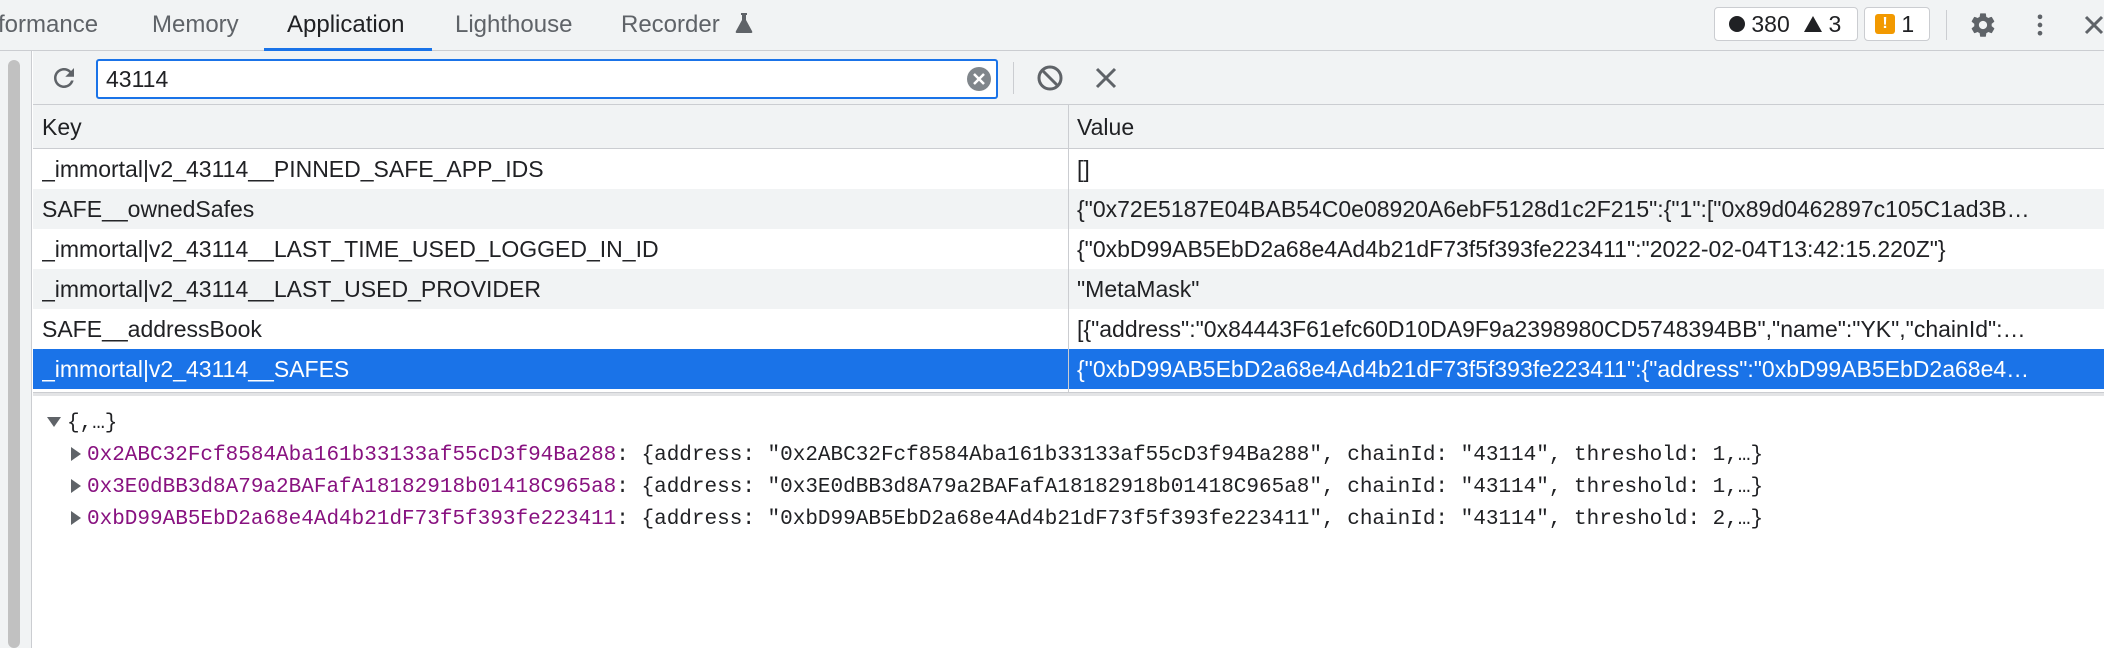 Image resolution: width=2104 pixels, height=648 pixels. Describe the element at coordinates (1770, 24) in the screenshot. I see `error-count: 380` at that location.